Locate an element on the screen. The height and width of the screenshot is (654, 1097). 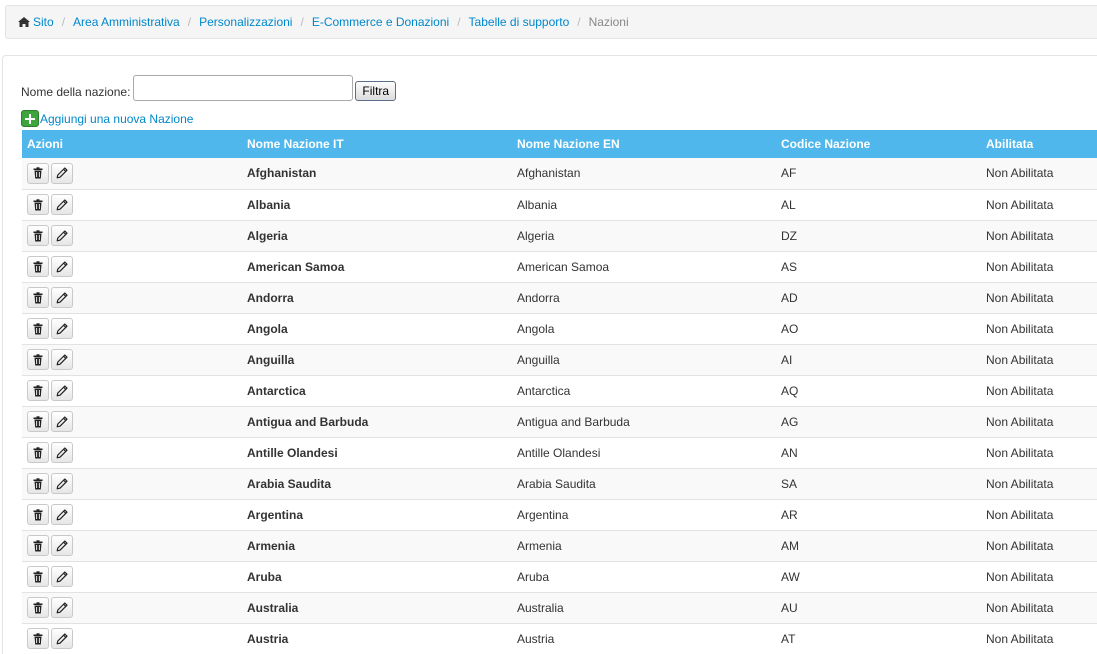
breadcrumb-item-tabelle-supporto: Tabelle di supporto is located at coordinates (519, 22).